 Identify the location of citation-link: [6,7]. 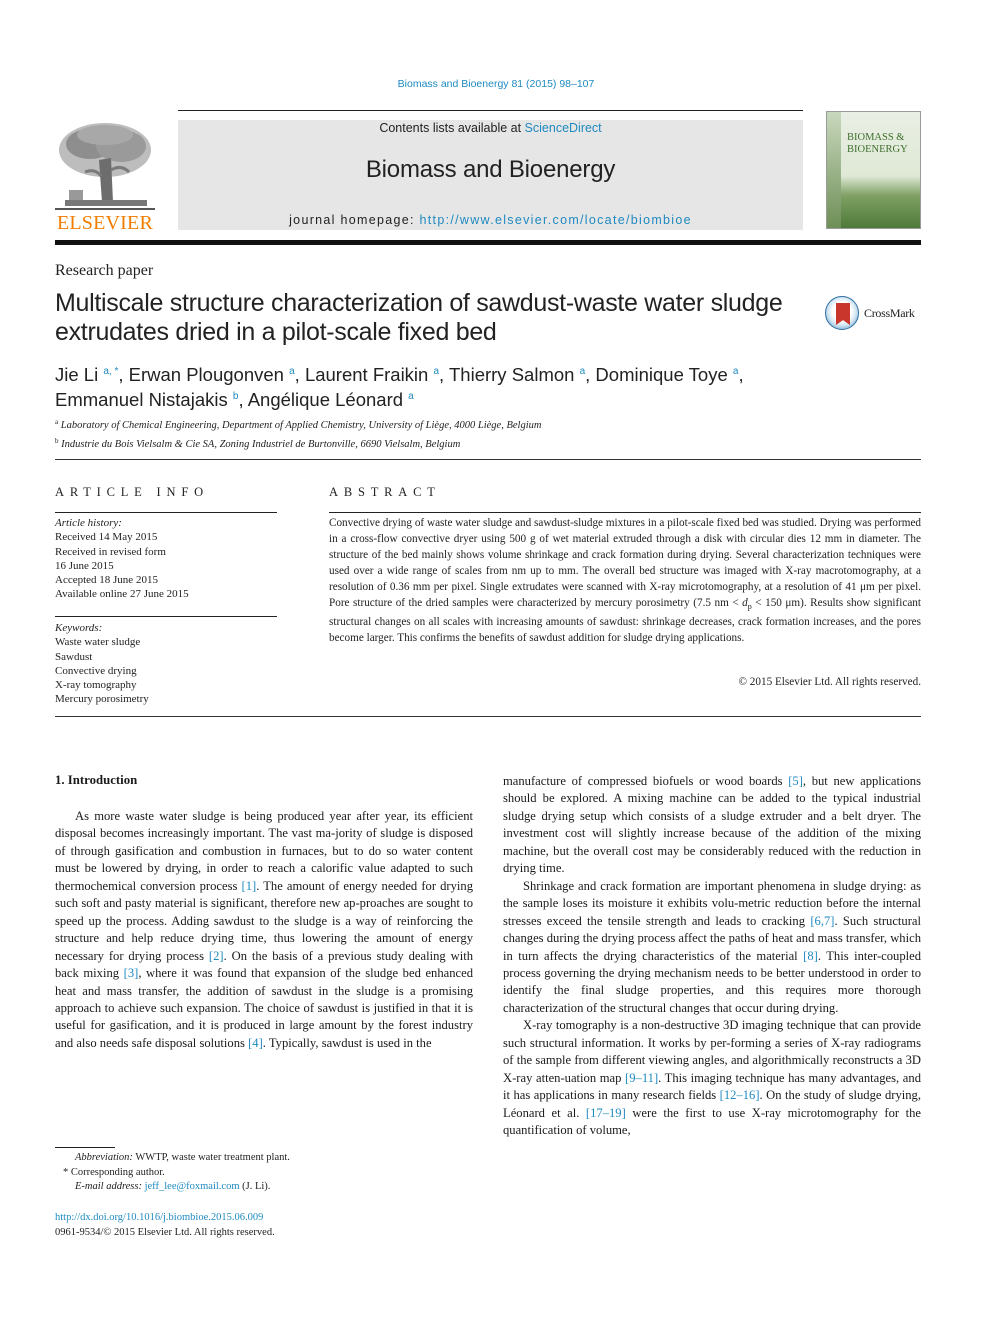
(822, 921).